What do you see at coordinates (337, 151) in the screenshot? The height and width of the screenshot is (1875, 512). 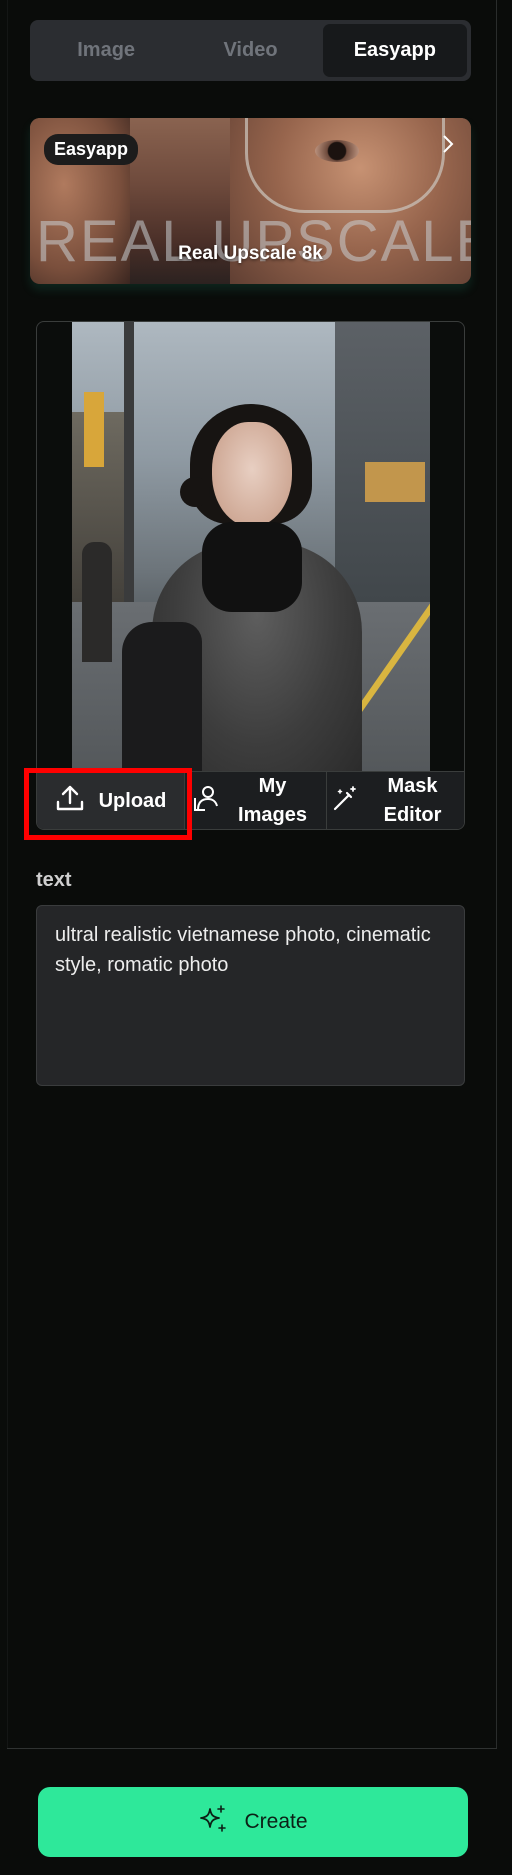 I see `banner-eye-decor` at bounding box center [337, 151].